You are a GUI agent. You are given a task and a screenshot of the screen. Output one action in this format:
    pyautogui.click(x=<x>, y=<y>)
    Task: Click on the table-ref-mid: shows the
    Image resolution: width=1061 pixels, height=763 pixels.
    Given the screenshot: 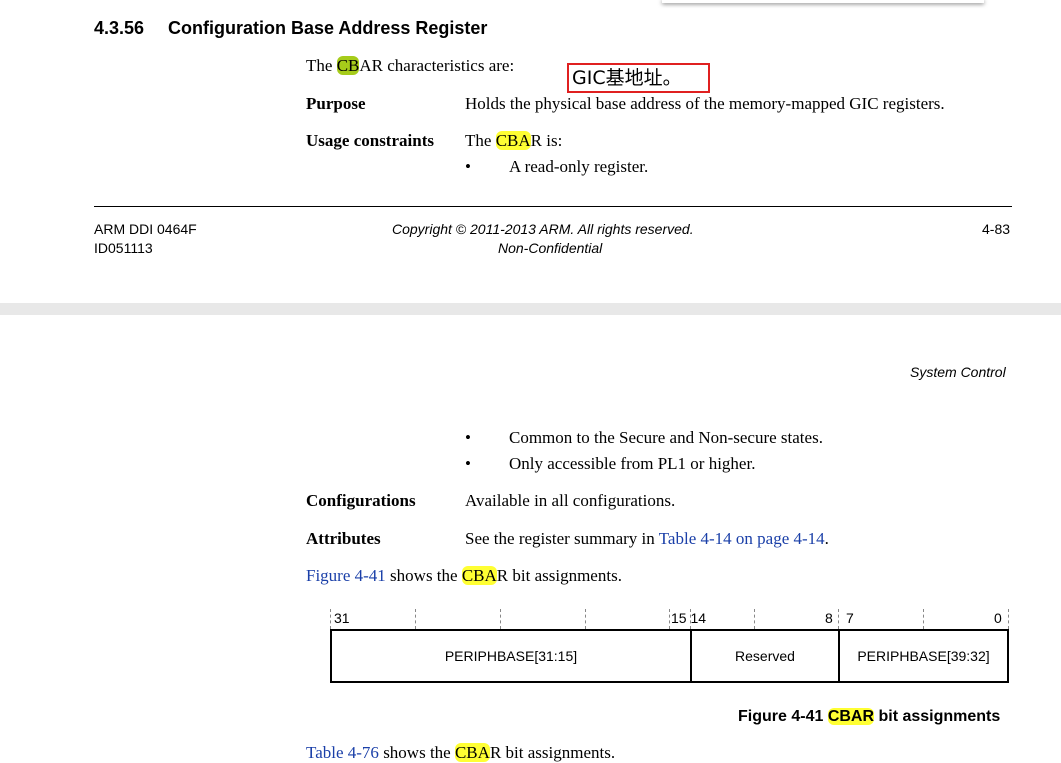 What is the action you would take?
    pyautogui.click(x=416, y=752)
    